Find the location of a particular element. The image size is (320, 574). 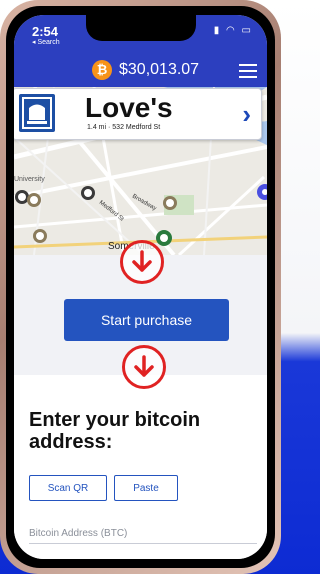

wifi-icon: ◠ is located at coordinates (231, 30).